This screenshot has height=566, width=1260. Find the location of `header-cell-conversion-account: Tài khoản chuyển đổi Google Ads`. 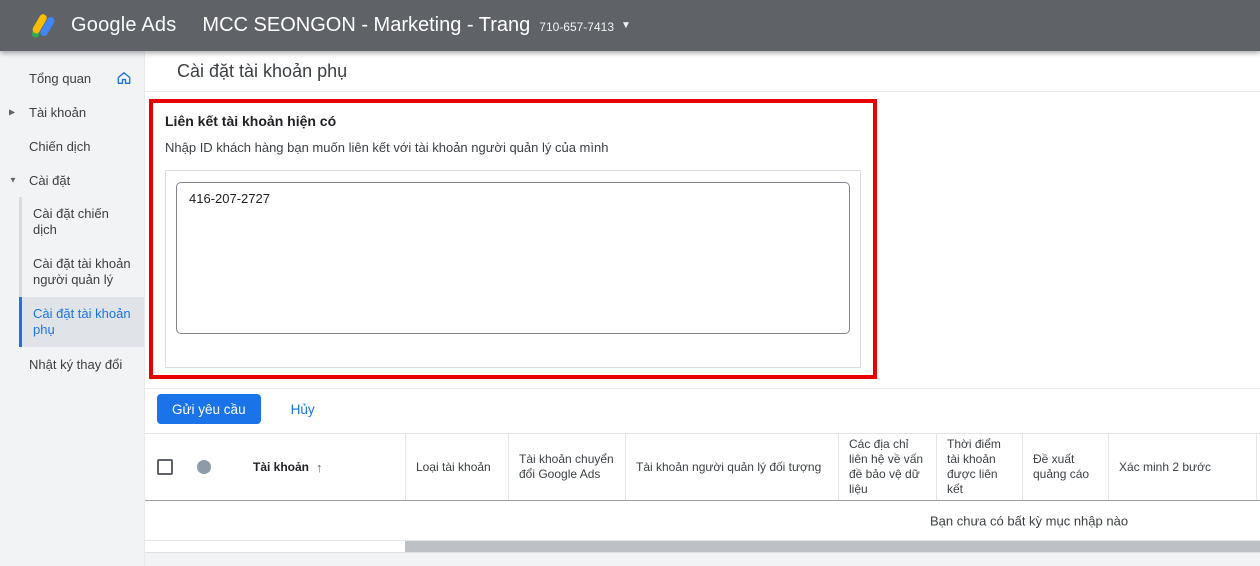

header-cell-conversion-account: Tài khoản chuyển đổi Google Ads is located at coordinates (566, 467).